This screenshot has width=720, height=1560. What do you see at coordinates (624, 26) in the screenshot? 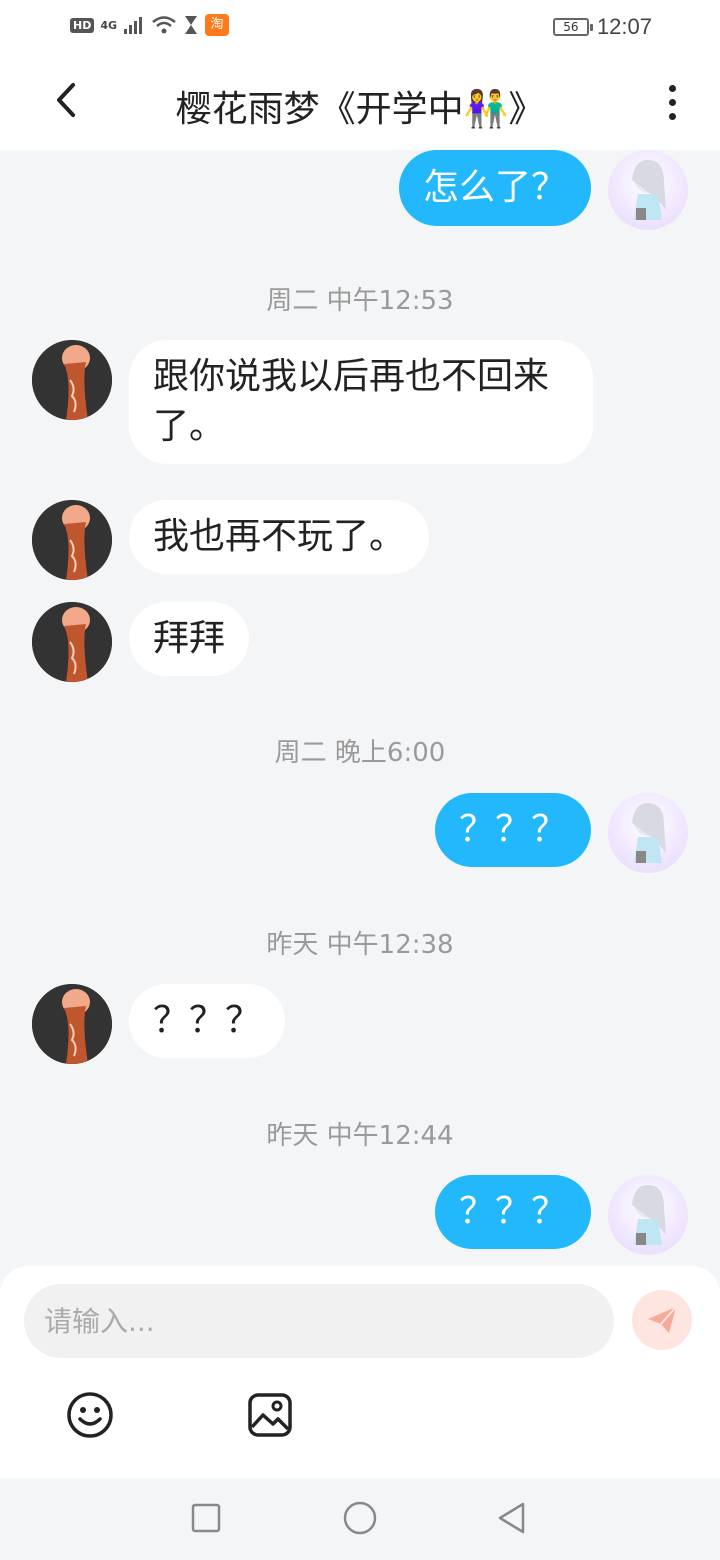
I see `clock: 12:07` at bounding box center [624, 26].